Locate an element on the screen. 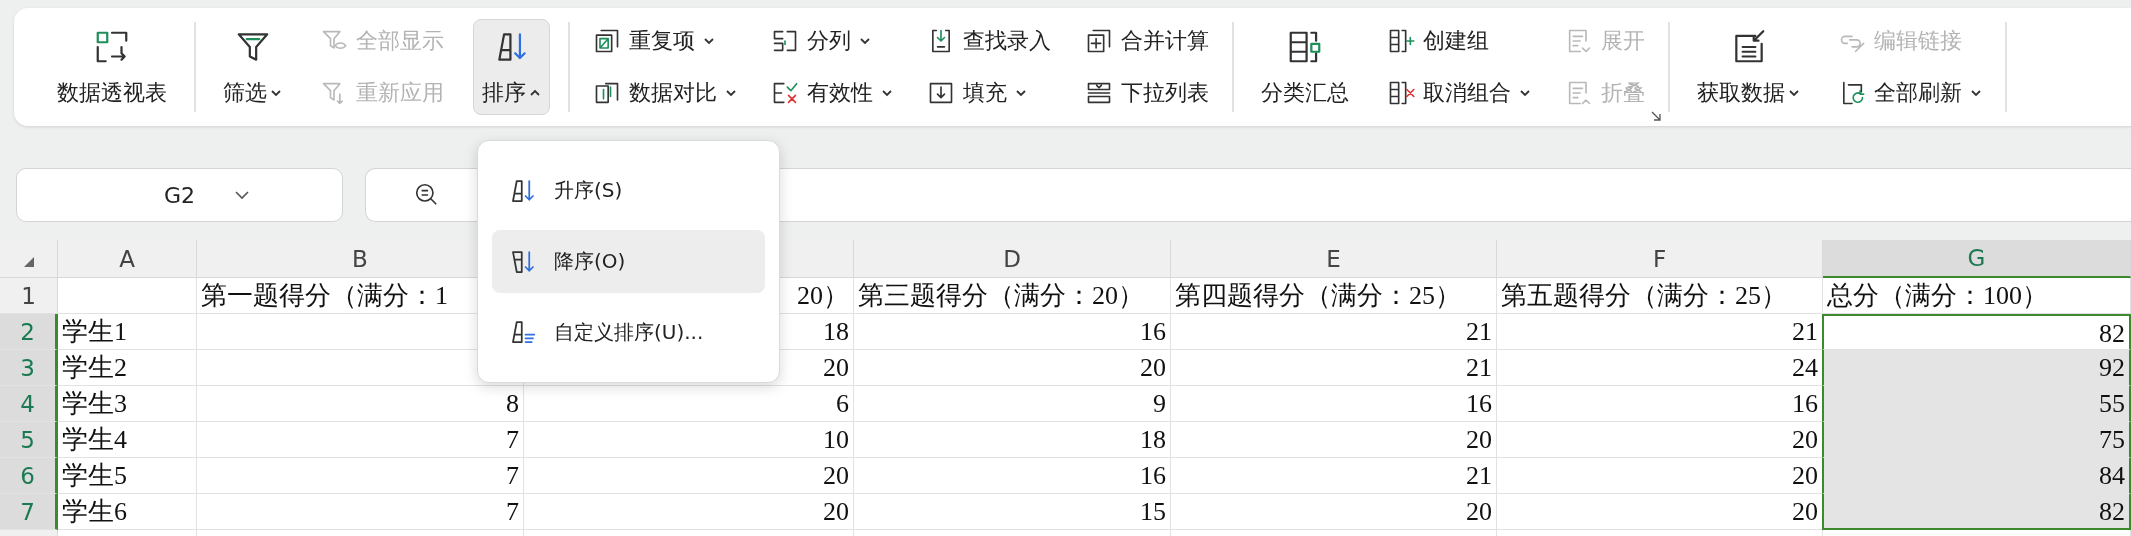  table-cell: 学生6 is located at coordinates (127, 512).